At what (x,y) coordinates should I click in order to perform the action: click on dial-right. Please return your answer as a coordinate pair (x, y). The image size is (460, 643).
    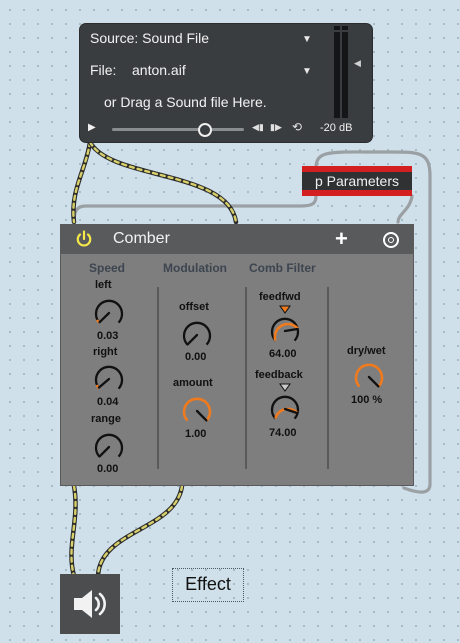
    Looking at the image, I should click on (109, 379).